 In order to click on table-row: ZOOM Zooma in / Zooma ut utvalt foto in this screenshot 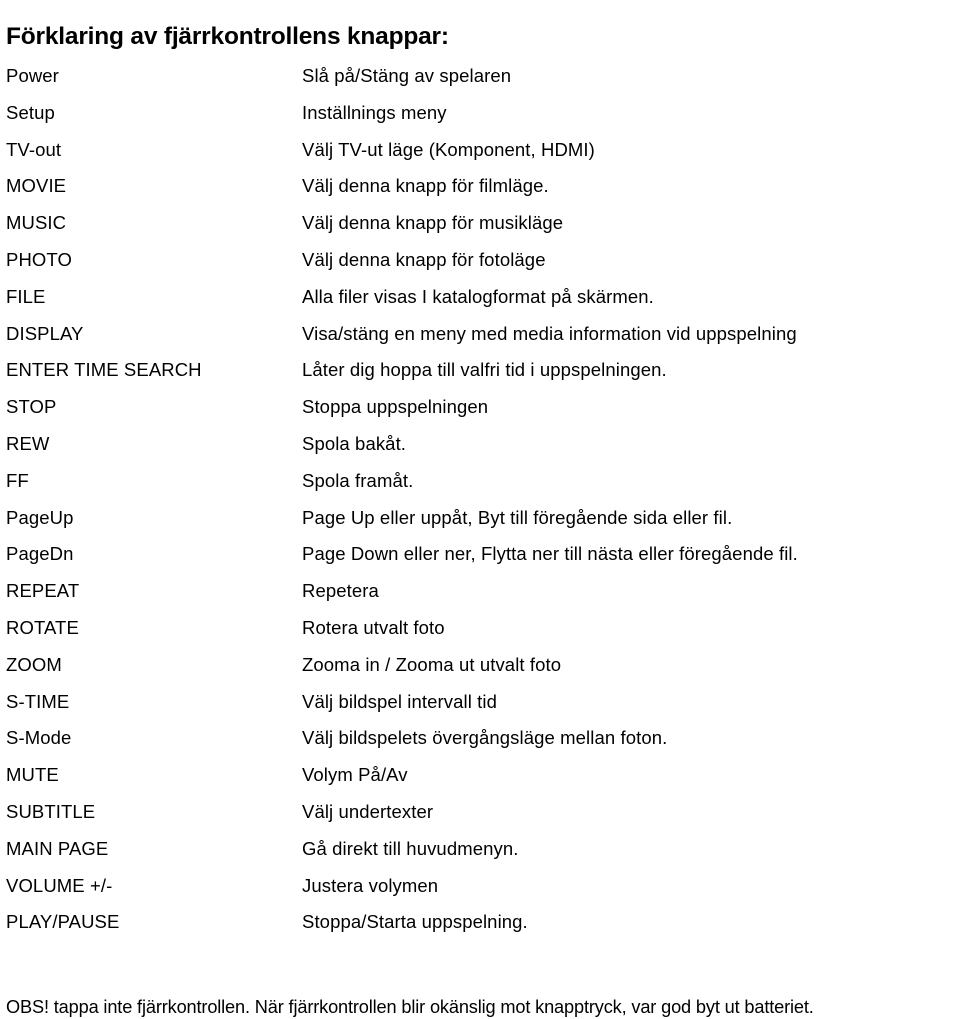, I will do `click(480, 668)`.